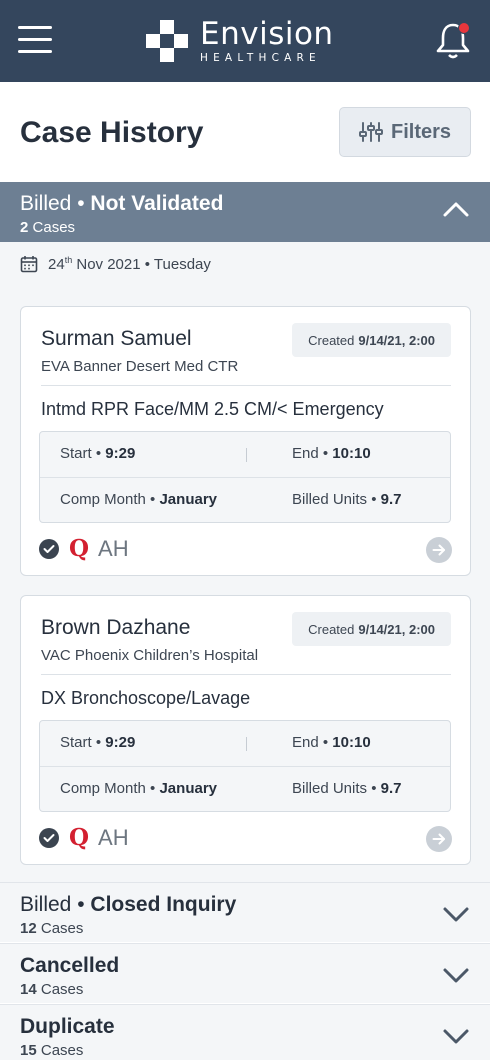  I want to click on procedure-name: Intmd RPR Face/MM 2.5 CM/< Emergency, so click(212, 409).